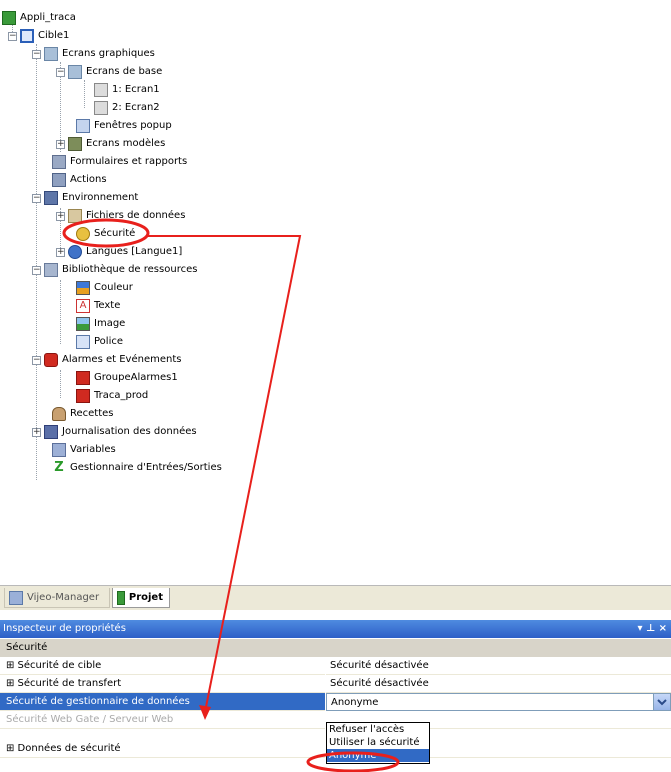 The image size is (671, 772). Describe the element at coordinates (205, 712) in the screenshot. I see `annotation-arrowhead` at that location.